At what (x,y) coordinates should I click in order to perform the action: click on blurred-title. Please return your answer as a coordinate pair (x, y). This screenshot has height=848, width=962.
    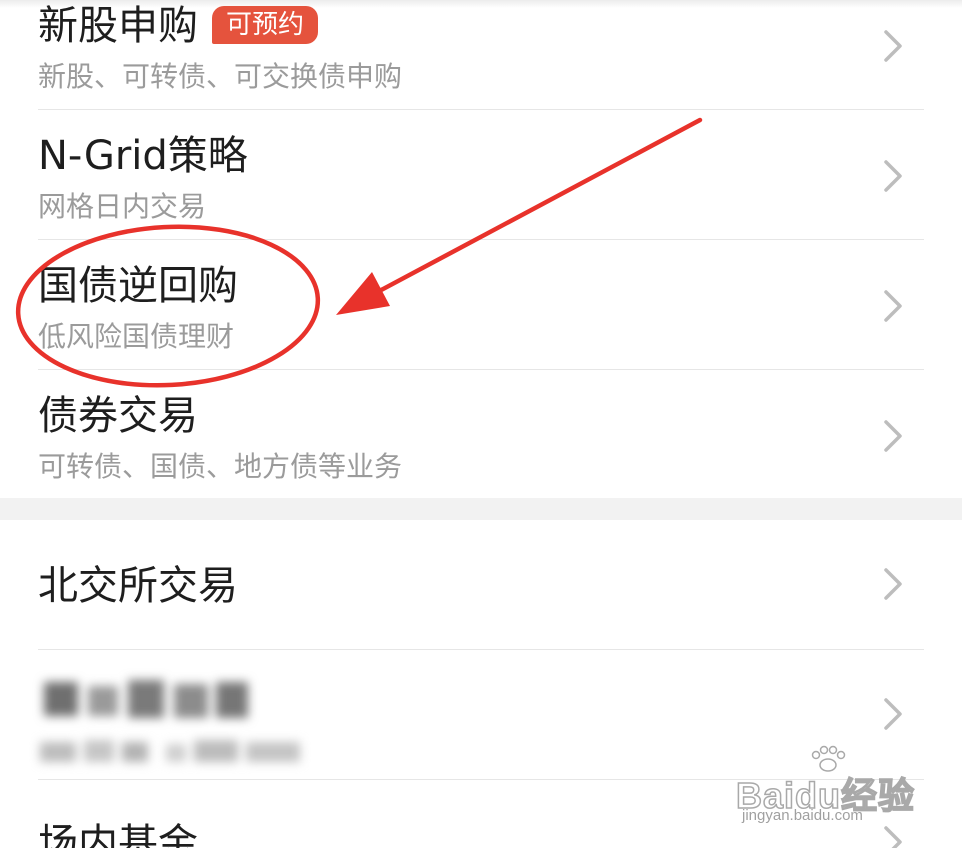
    Looking at the image, I should click on (146, 699).